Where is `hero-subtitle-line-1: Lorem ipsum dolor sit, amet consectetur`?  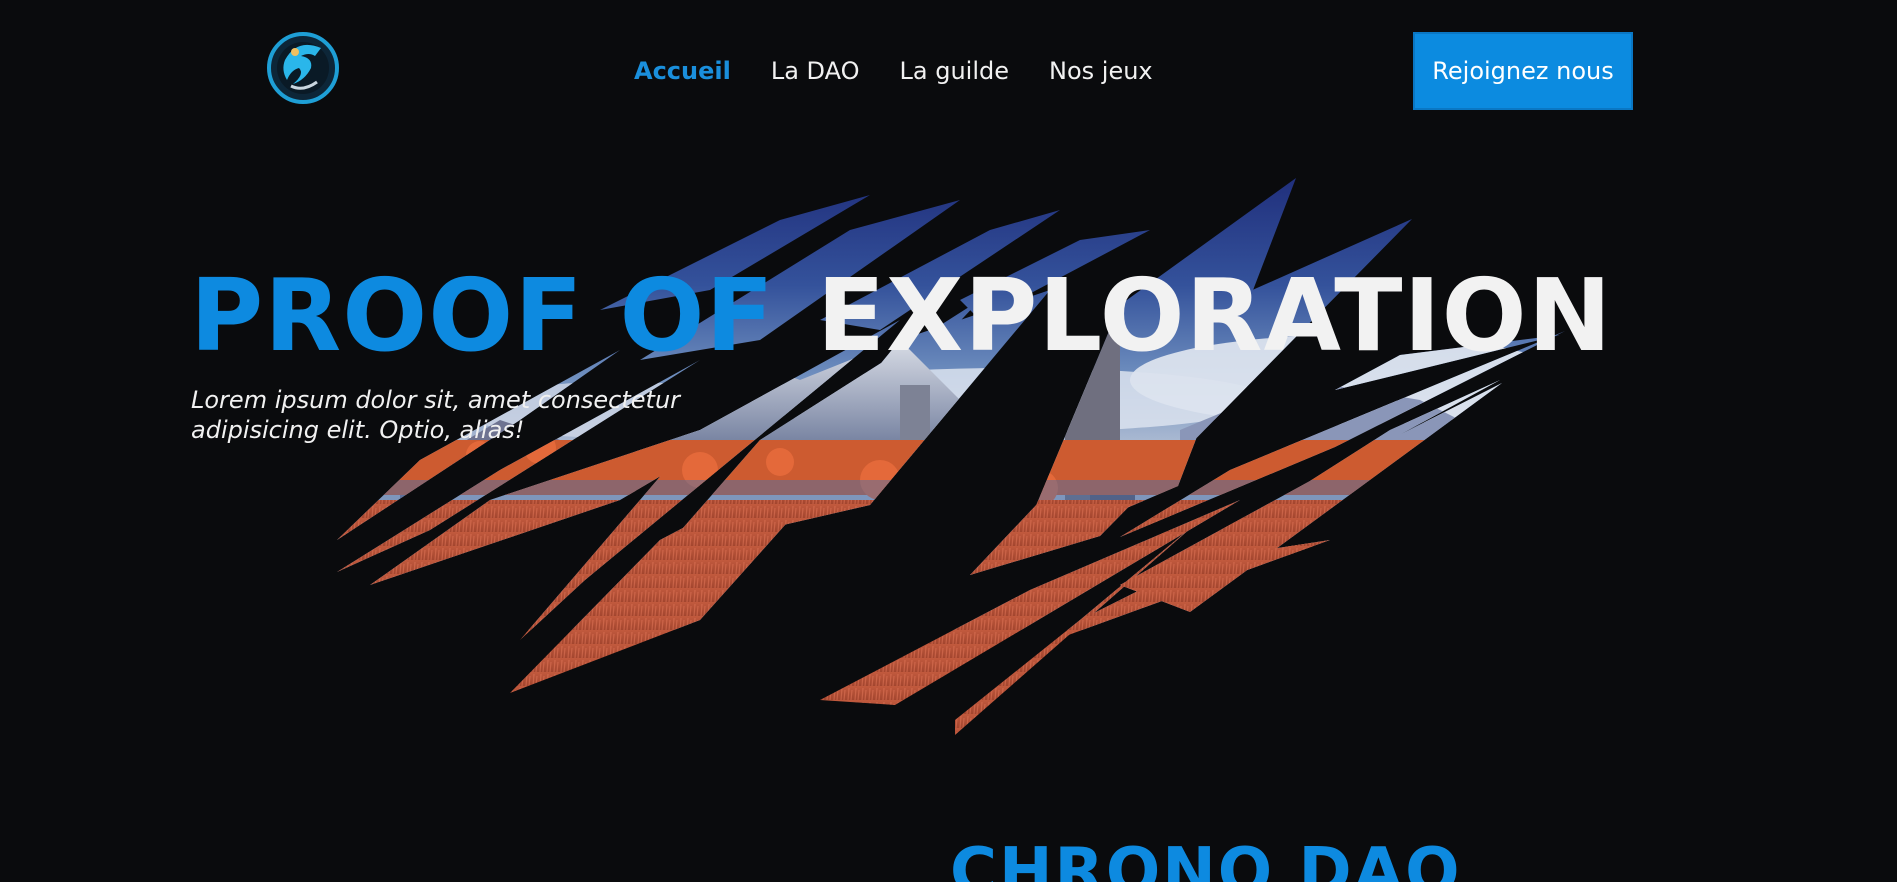 hero-subtitle-line-1: Lorem ipsum dolor sit, amet consectetur is located at coordinates (436, 400).